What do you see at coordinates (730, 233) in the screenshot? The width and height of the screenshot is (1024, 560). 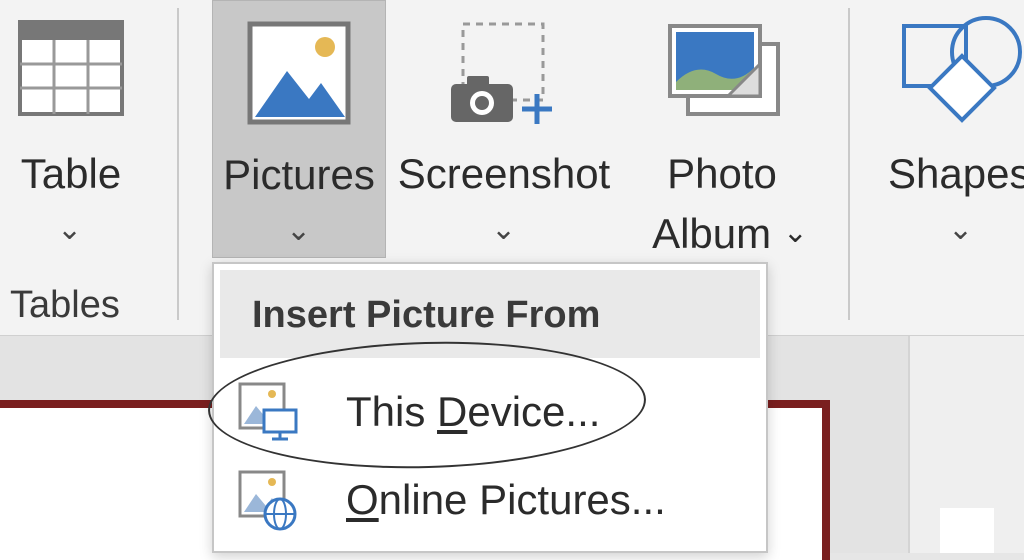 I see `photo-album-label-line2: Album ⌄` at bounding box center [730, 233].